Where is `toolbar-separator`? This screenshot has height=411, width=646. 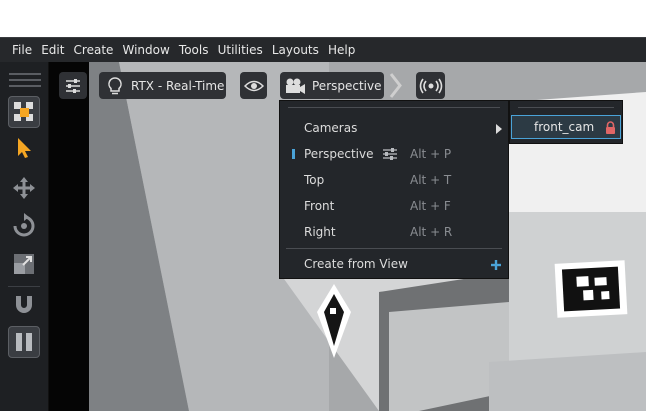 toolbar-separator is located at coordinates (24, 286).